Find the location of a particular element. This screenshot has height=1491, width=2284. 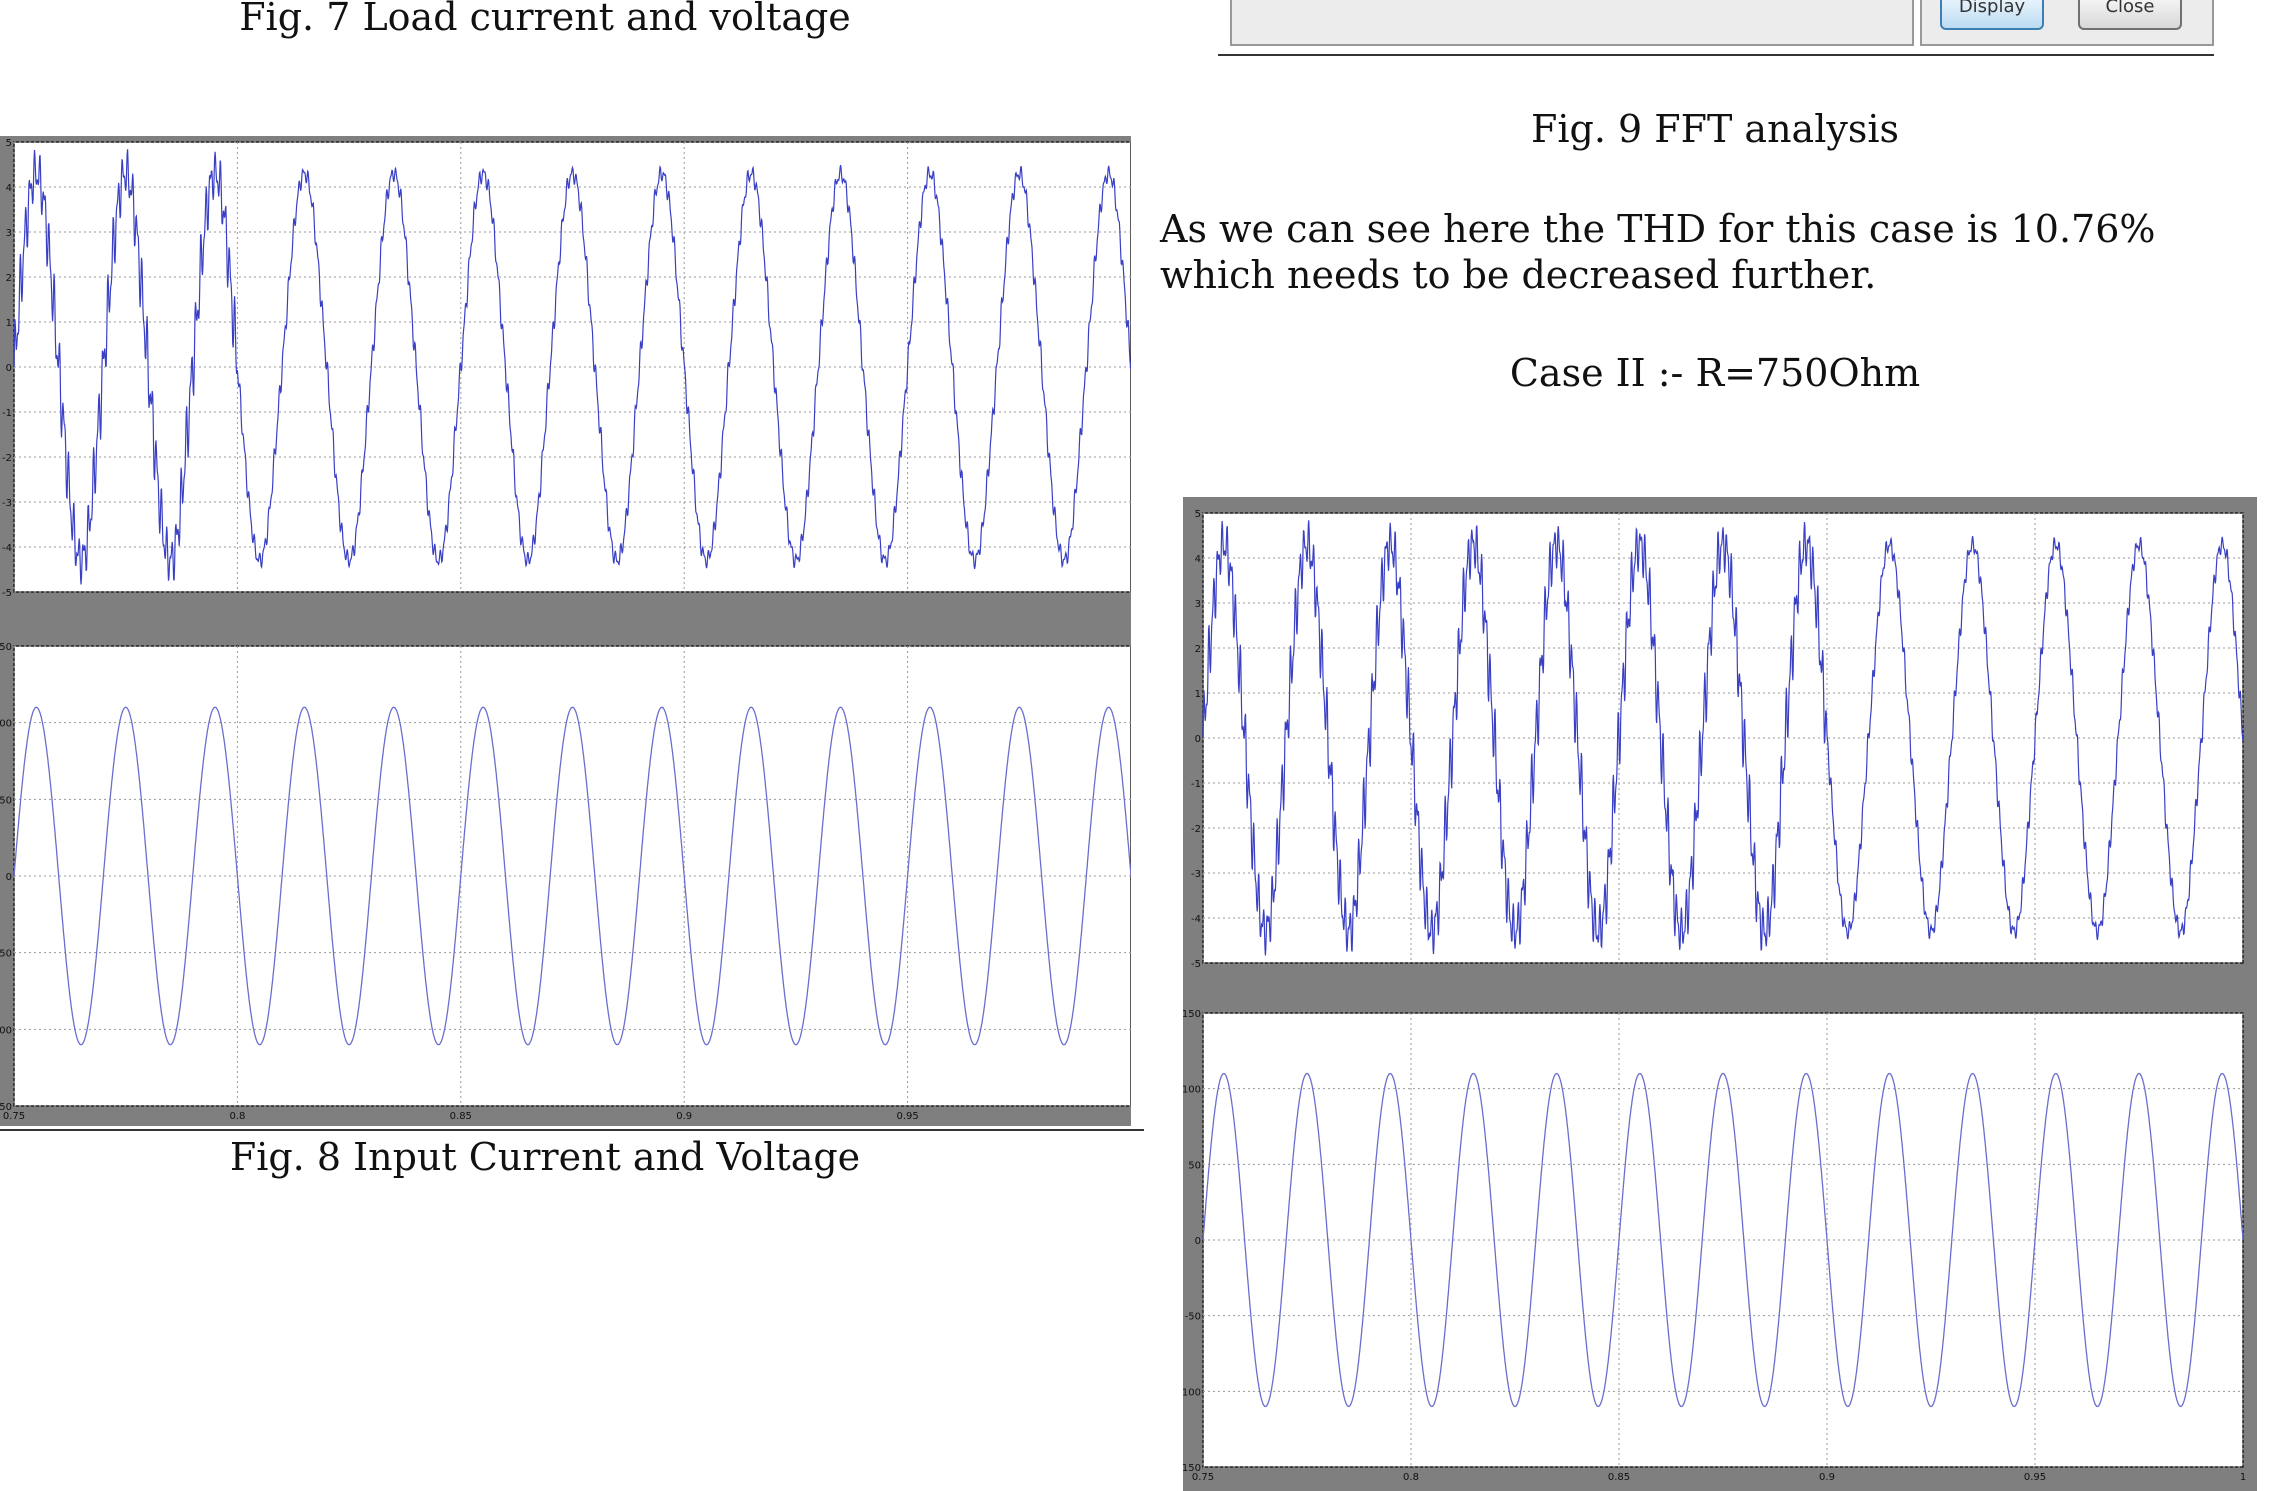

fig7-caption: Fig. 7 Load current and voltage is located at coordinates (545, 19).